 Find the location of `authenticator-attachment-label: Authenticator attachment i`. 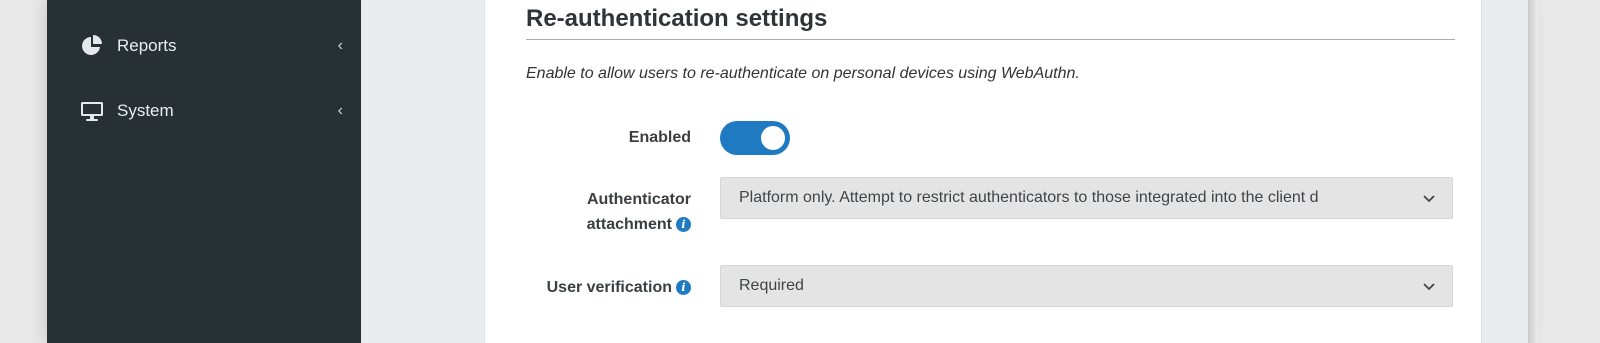

authenticator-attachment-label: Authenticator attachment i is located at coordinates (639, 212).